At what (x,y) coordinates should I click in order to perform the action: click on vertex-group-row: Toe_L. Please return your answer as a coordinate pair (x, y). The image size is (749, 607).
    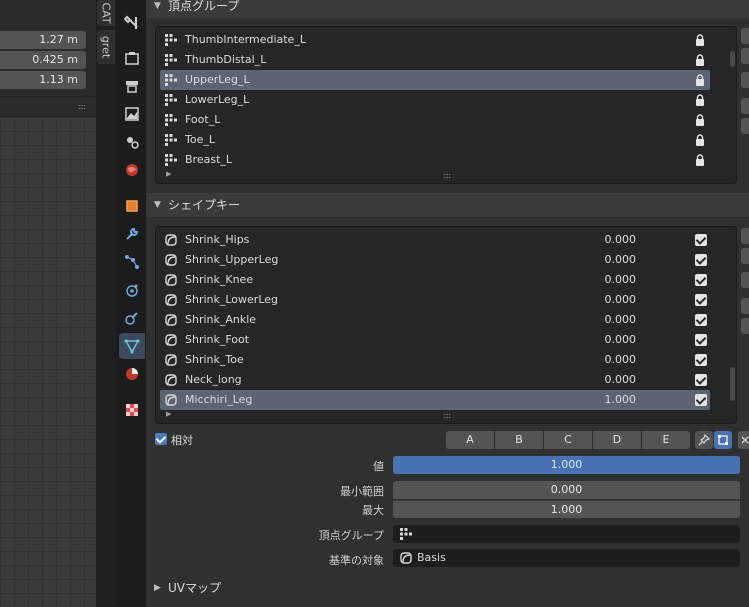
    Looking at the image, I should click on (435, 140).